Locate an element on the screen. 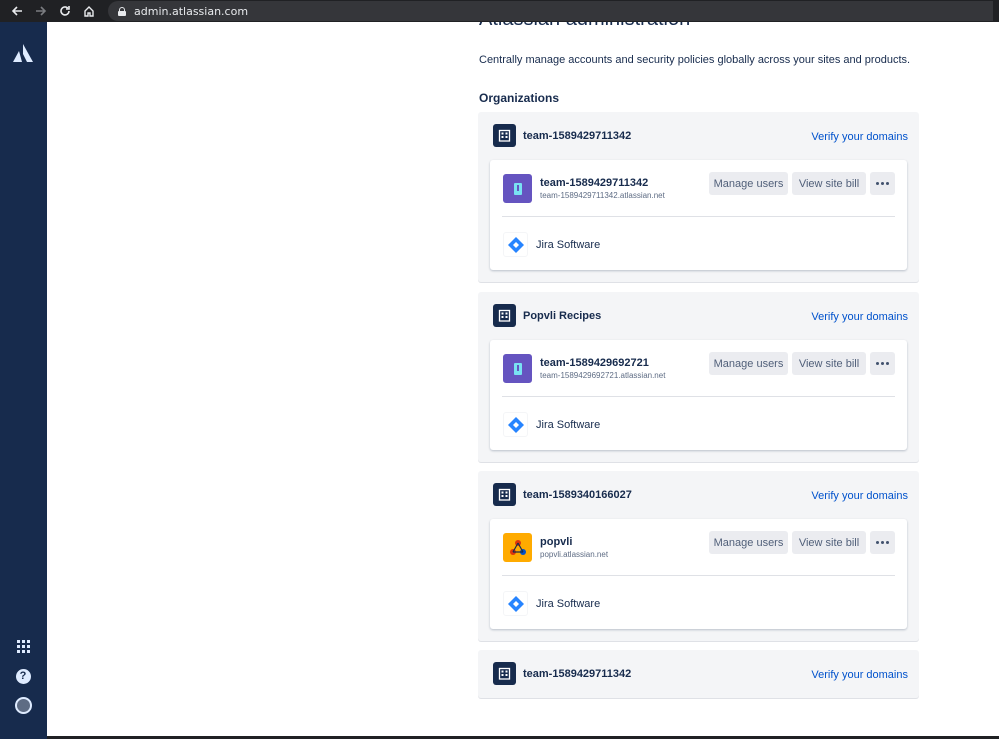 This screenshot has height=739, width=999. site-url: popvli.atlassian.net is located at coordinates (574, 554).